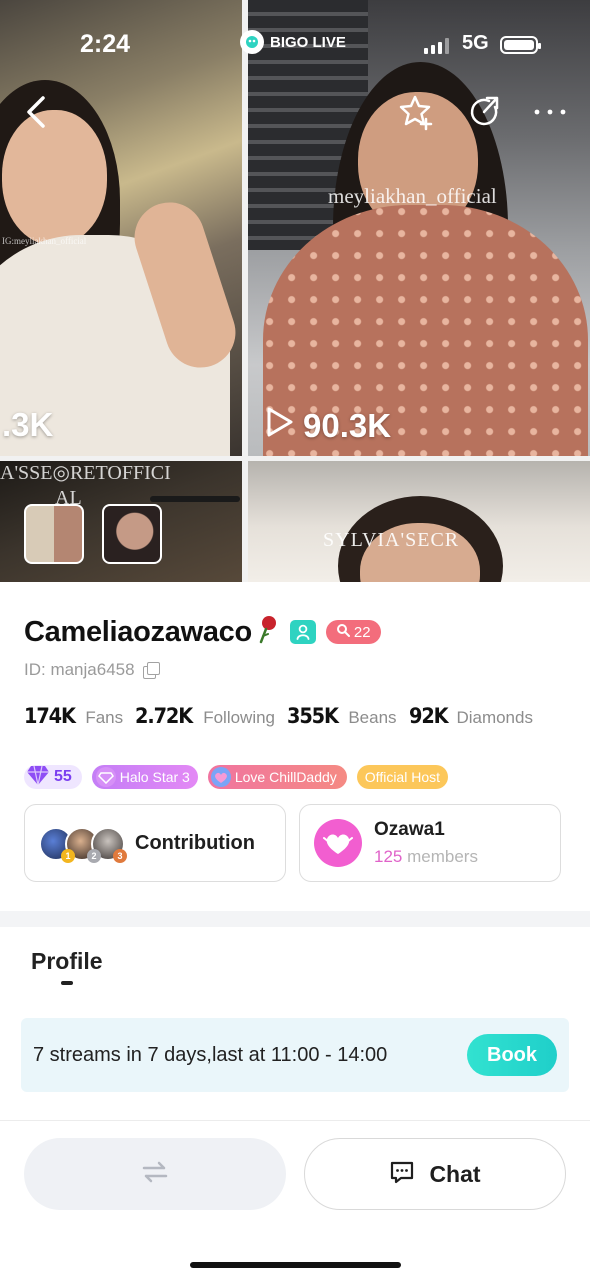 The image size is (590, 1280). Describe the element at coordinates (343, 632) in the screenshot. I see `search-level-icon` at that location.